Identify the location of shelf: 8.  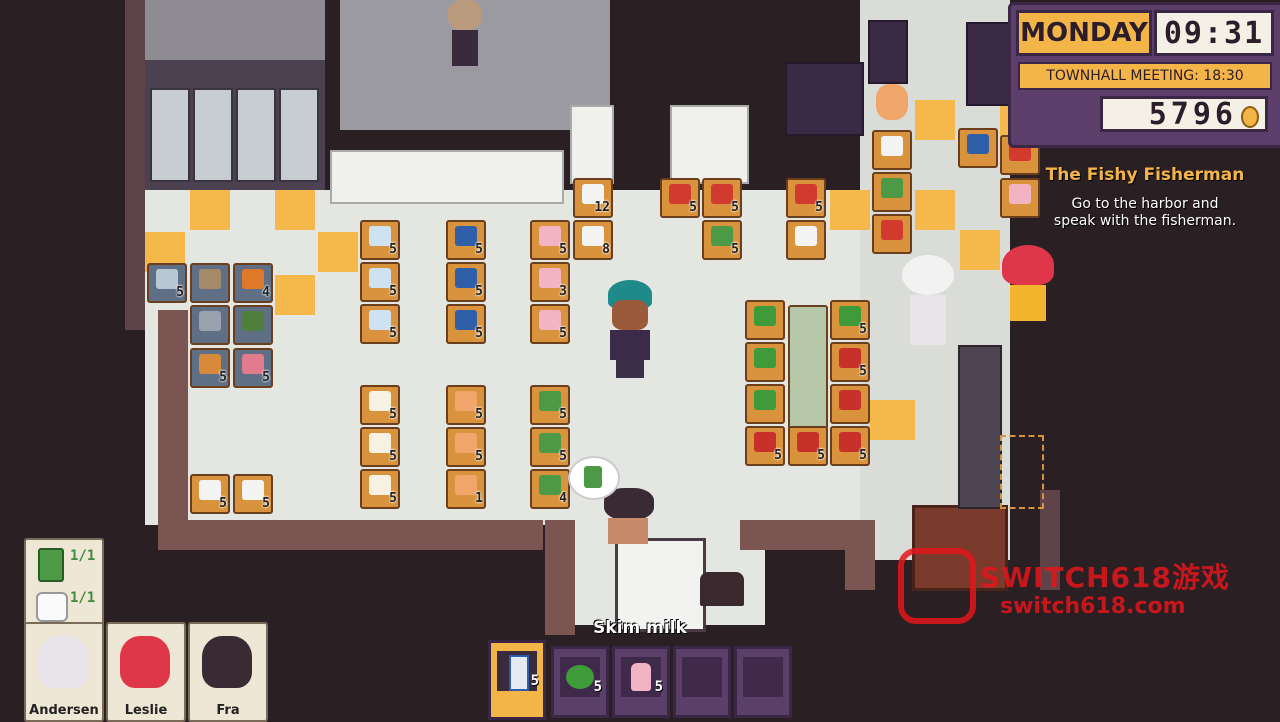
(593, 240).